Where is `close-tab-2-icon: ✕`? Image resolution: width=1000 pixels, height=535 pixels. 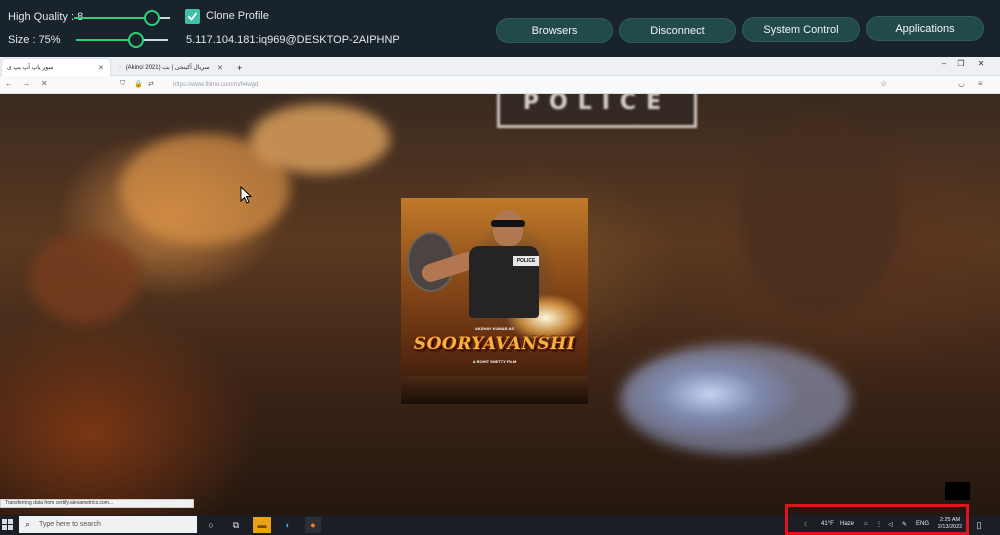 close-tab-2-icon: ✕ is located at coordinates (220, 68).